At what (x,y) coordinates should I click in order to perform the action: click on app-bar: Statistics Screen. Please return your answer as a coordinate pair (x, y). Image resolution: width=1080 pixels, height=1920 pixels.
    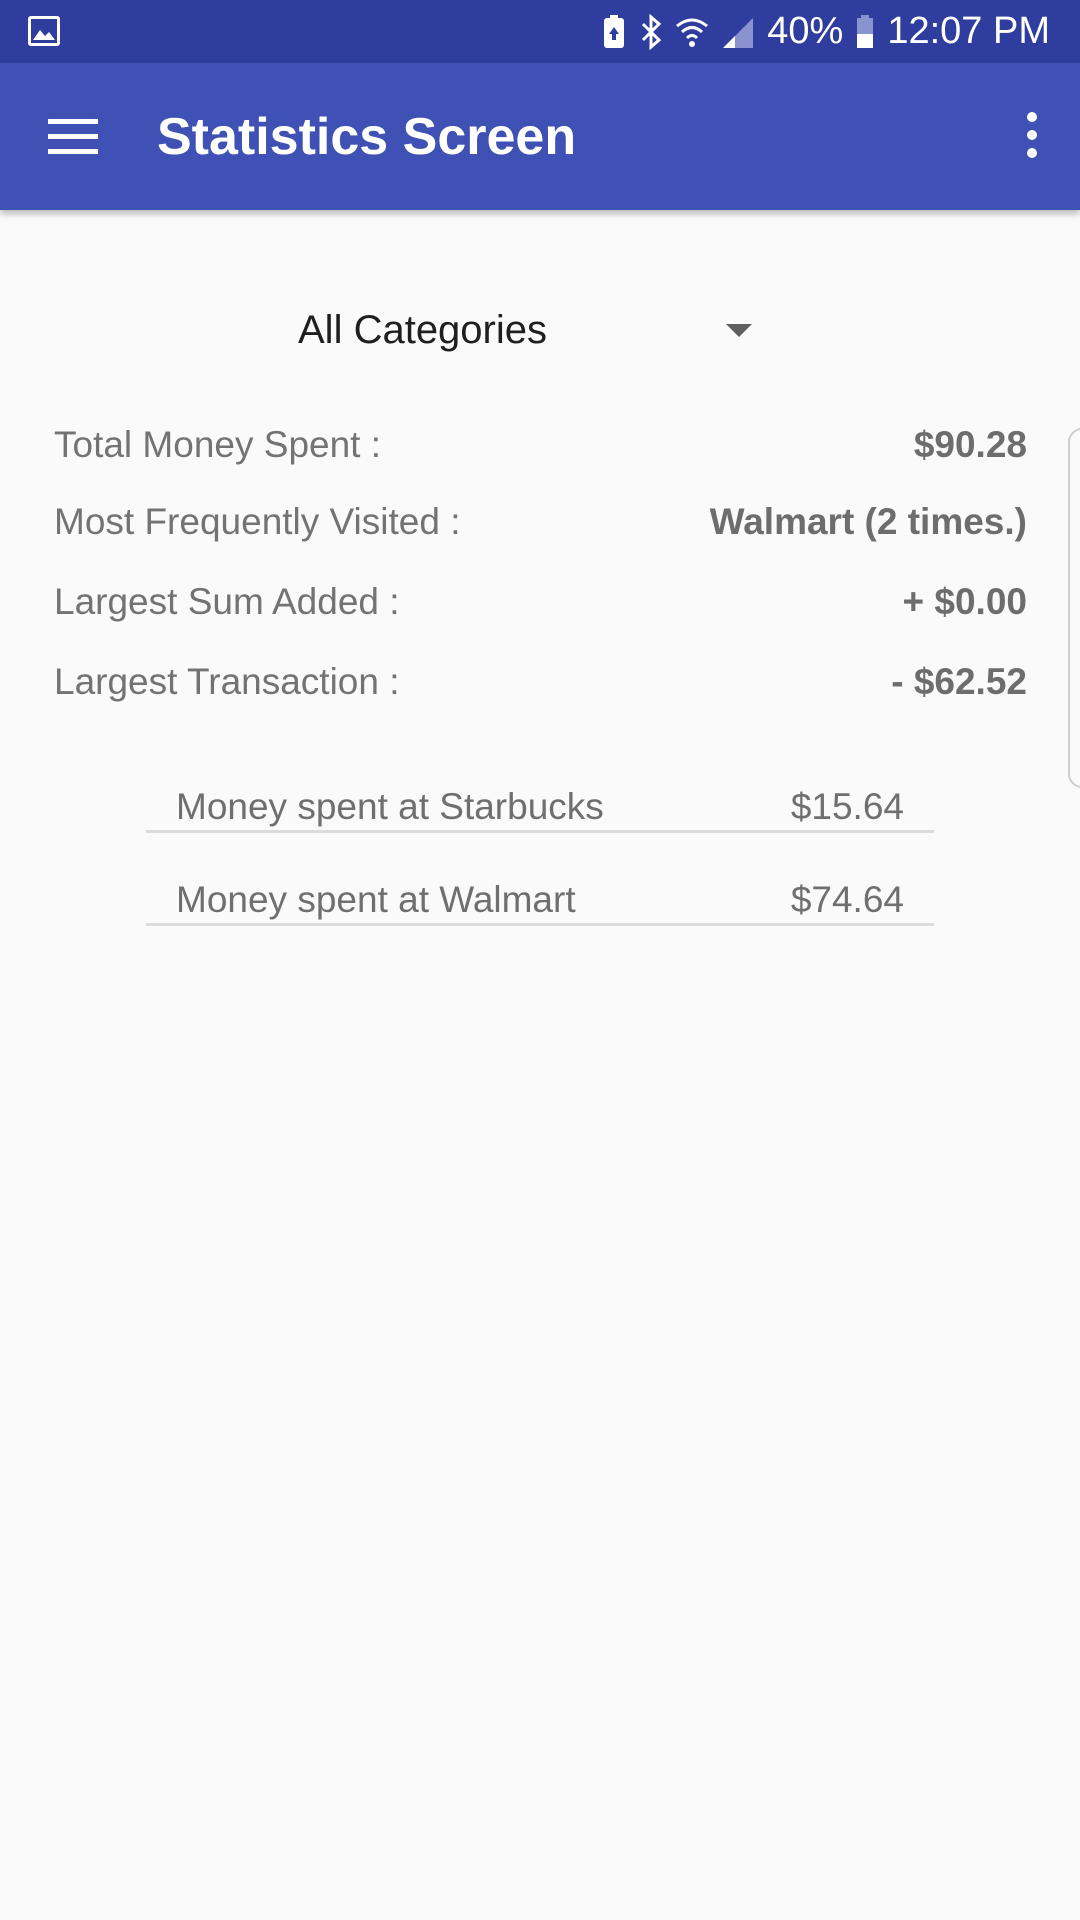
    Looking at the image, I should click on (540, 136).